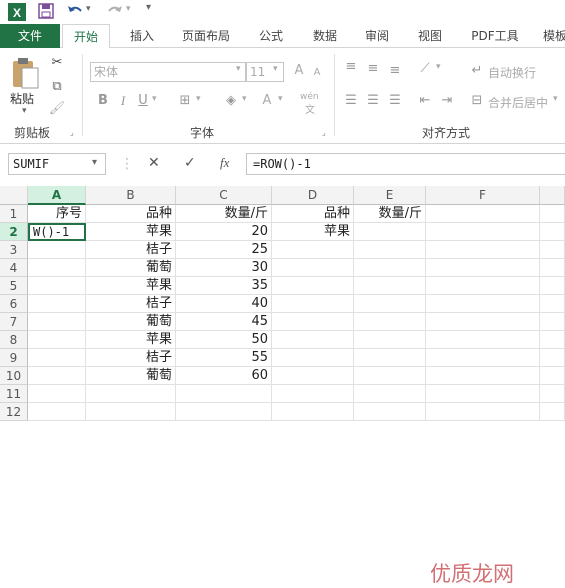 This screenshot has width=565, height=588. I want to click on font-launcher-icon: ⌟, so click(324, 132).